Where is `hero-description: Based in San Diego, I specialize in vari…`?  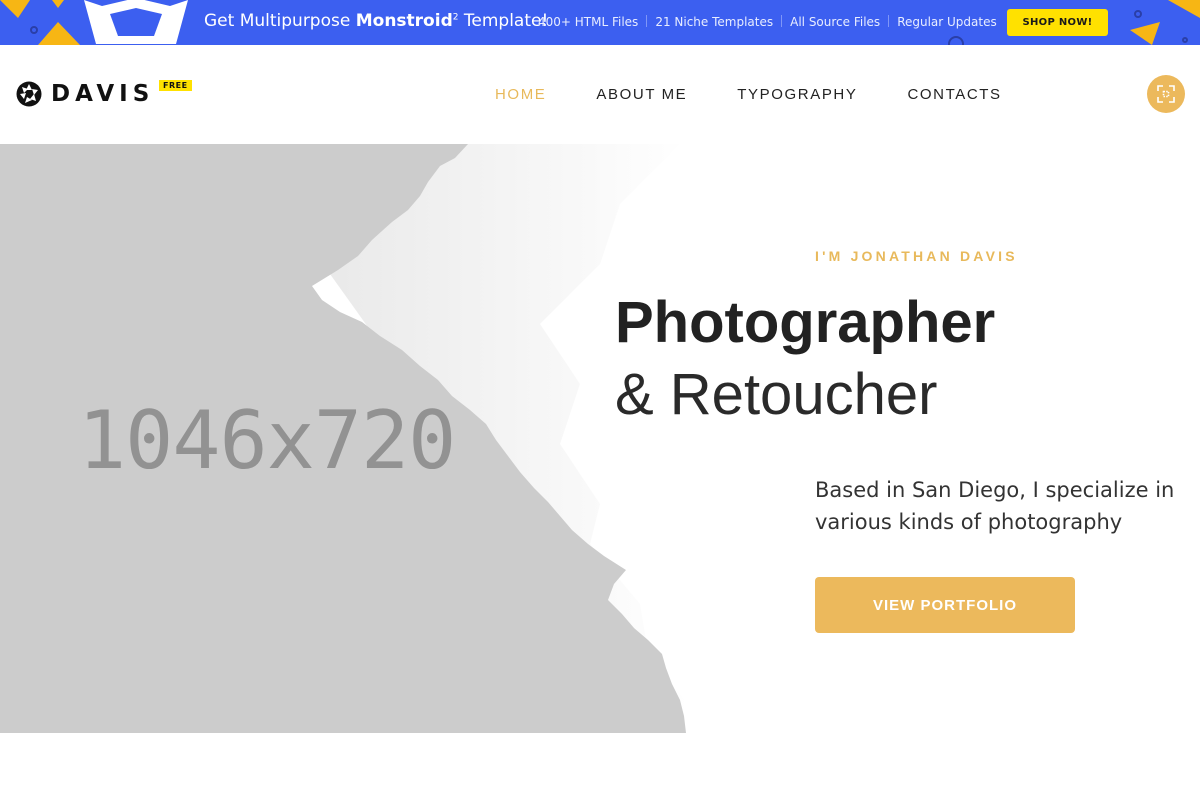 hero-description: Based in San Diego, I specialize in vari… is located at coordinates (995, 506).